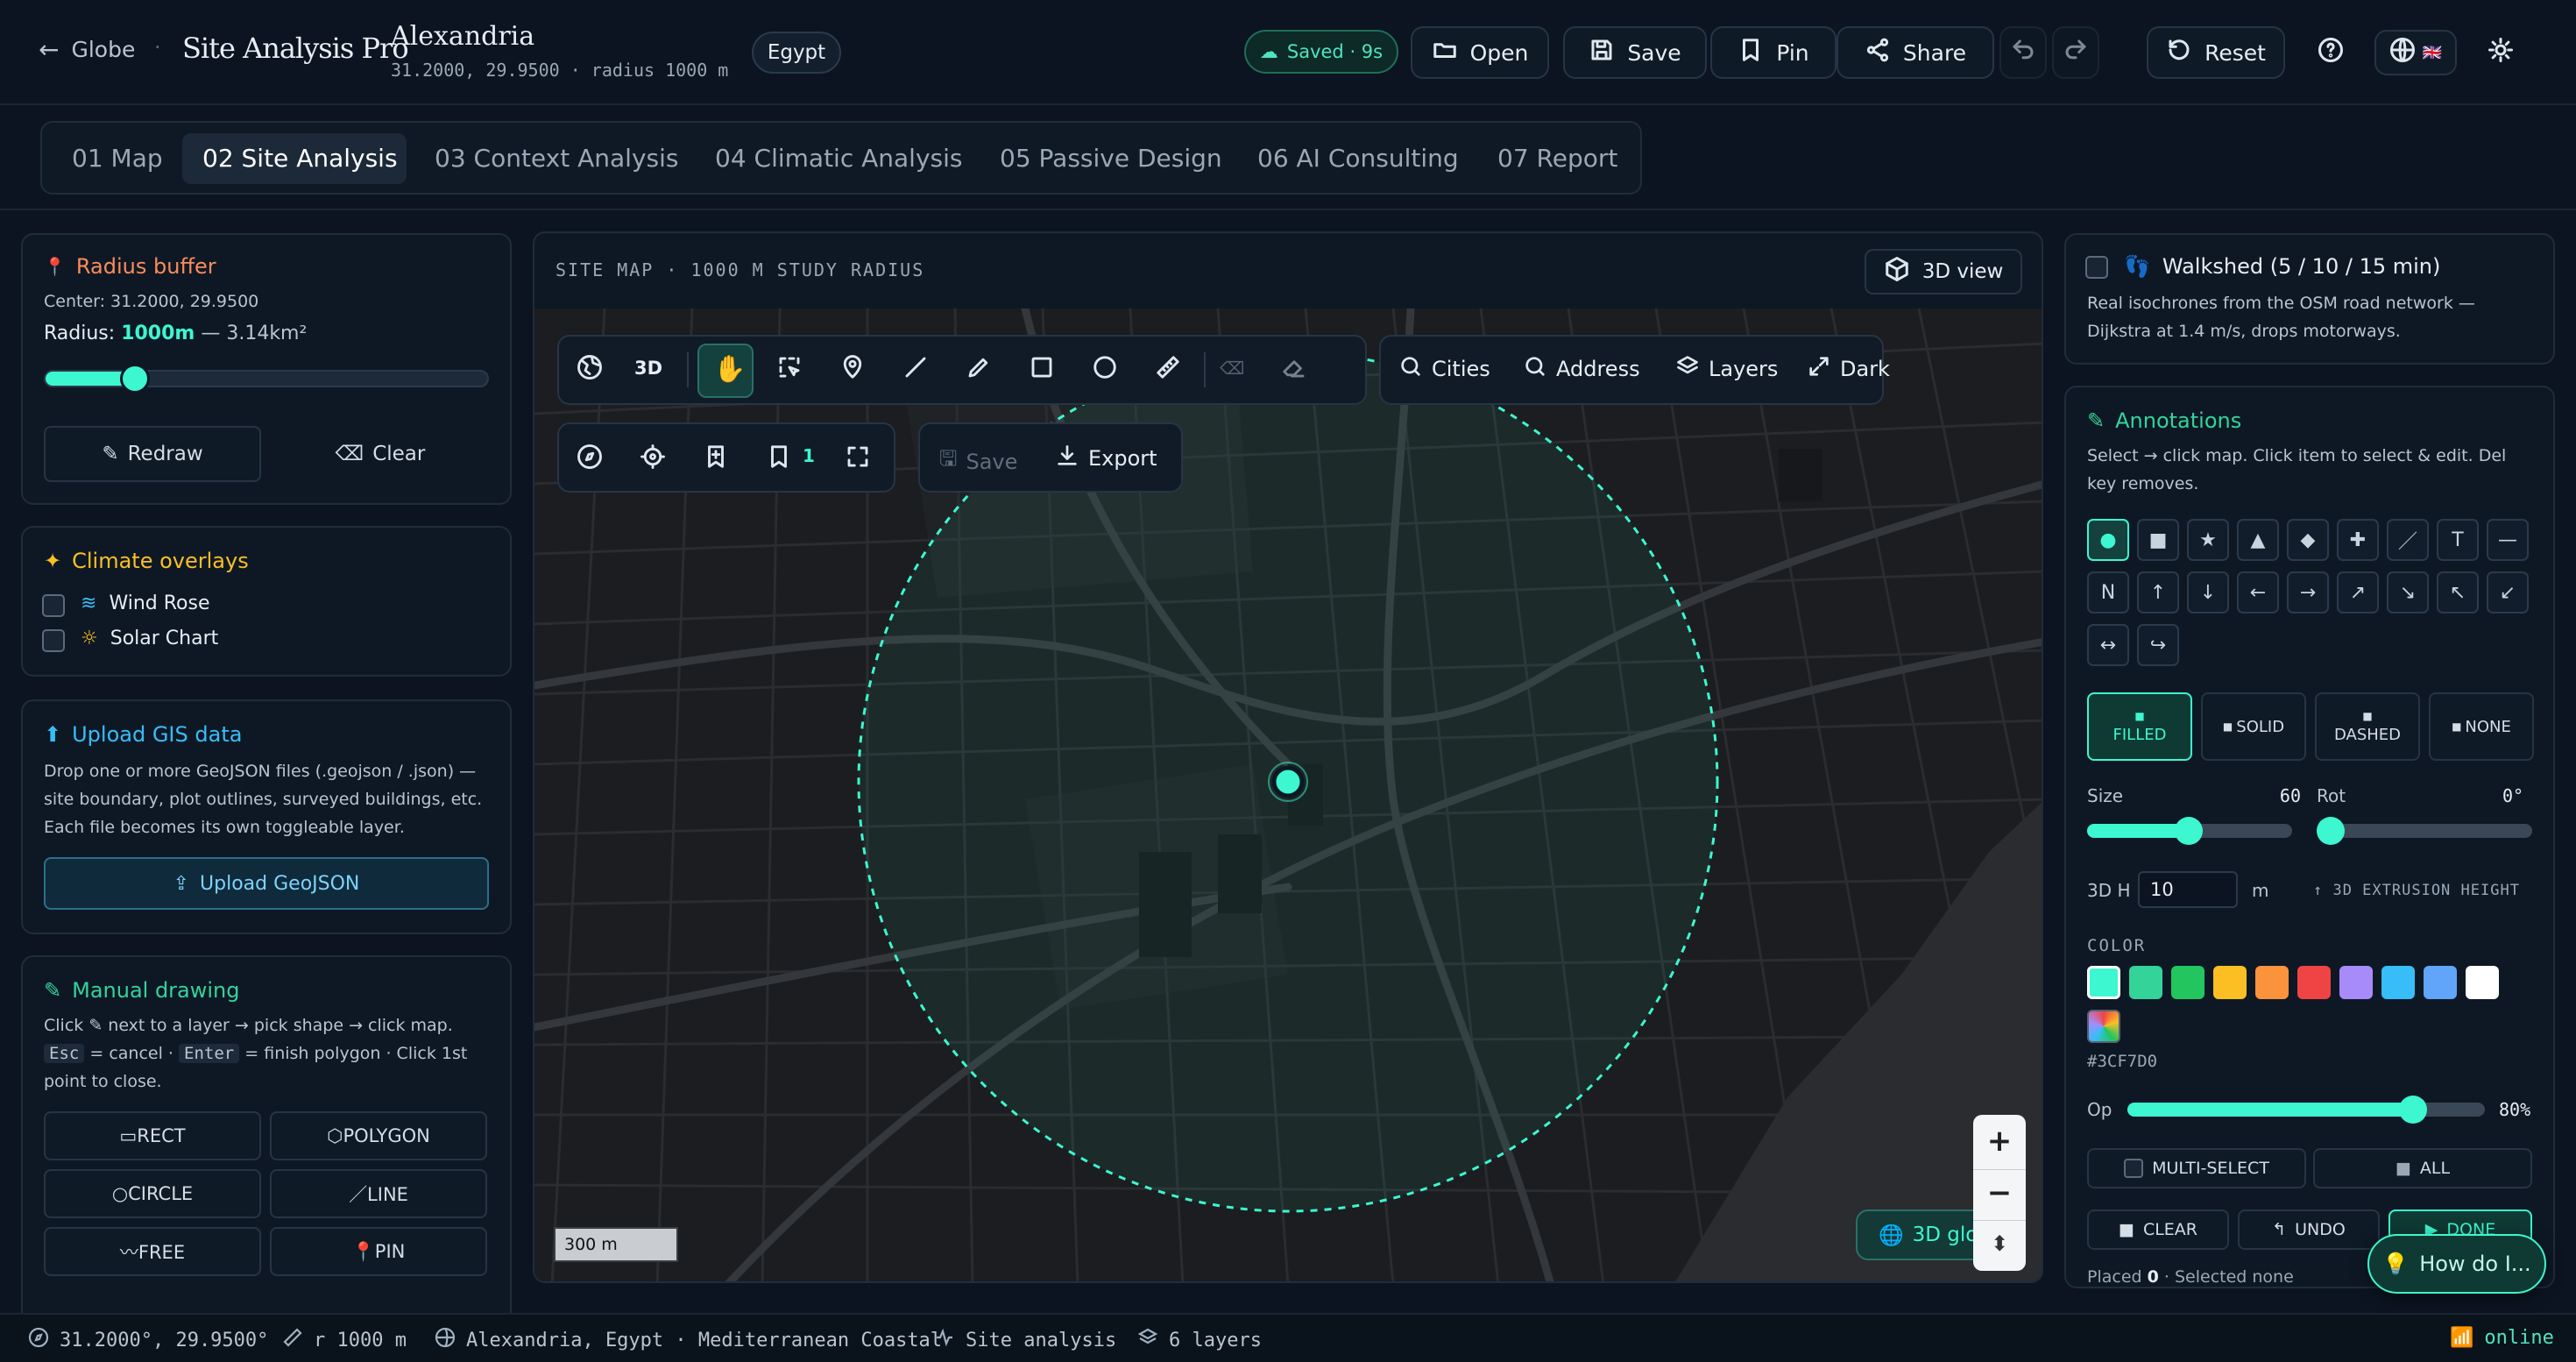 Image resolution: width=2576 pixels, height=1362 pixels. I want to click on rot-slider-thumb, so click(2331, 831).